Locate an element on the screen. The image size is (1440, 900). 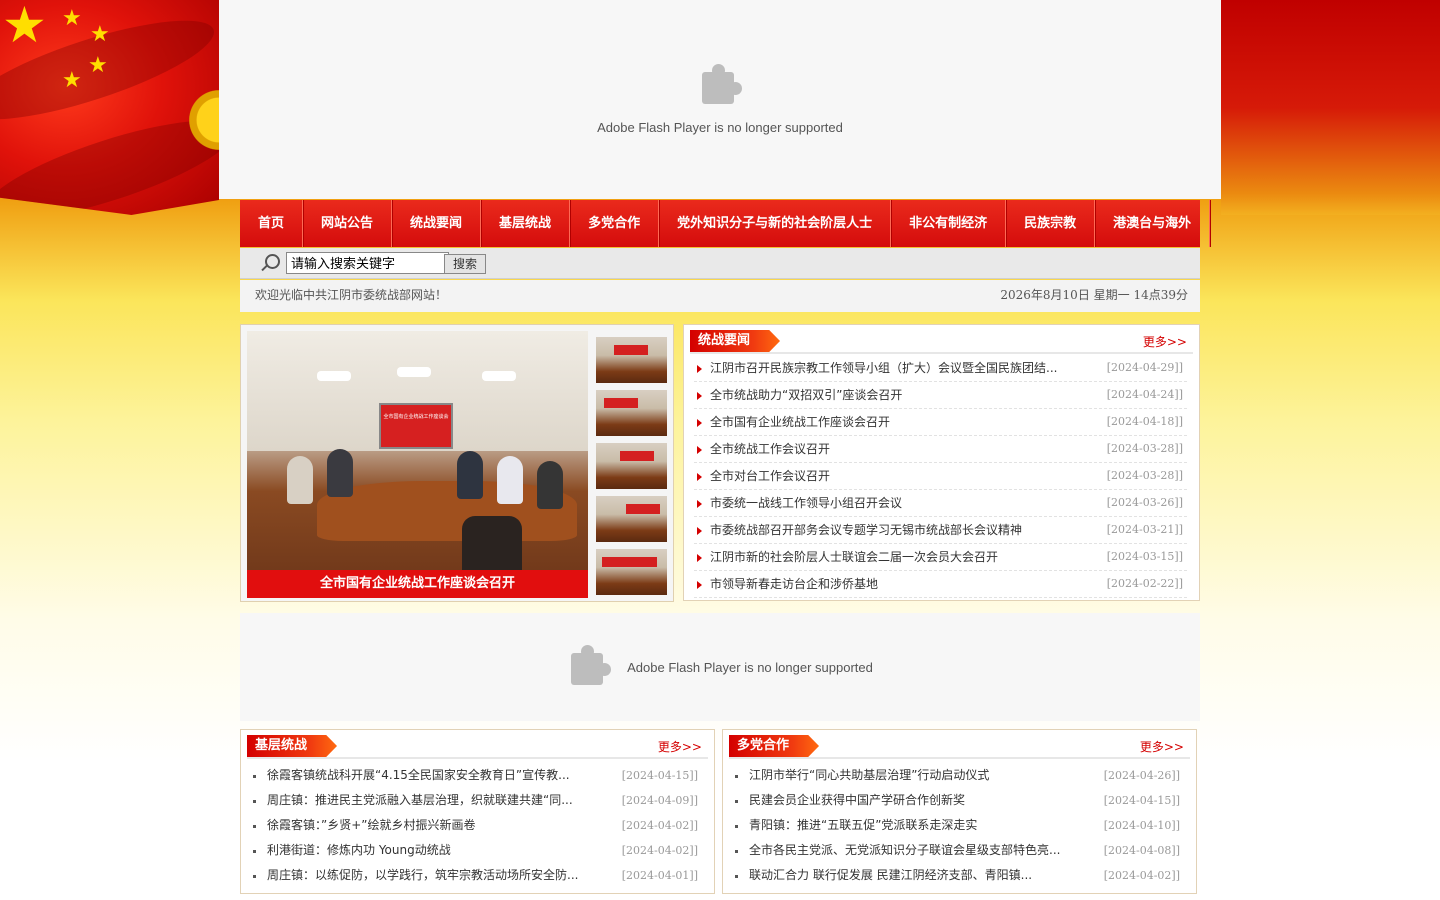
list-item: 江阴市举行“同心共助基层治理”行动启动仪式 [2024-04-26]] is located at coordinates (958, 775).